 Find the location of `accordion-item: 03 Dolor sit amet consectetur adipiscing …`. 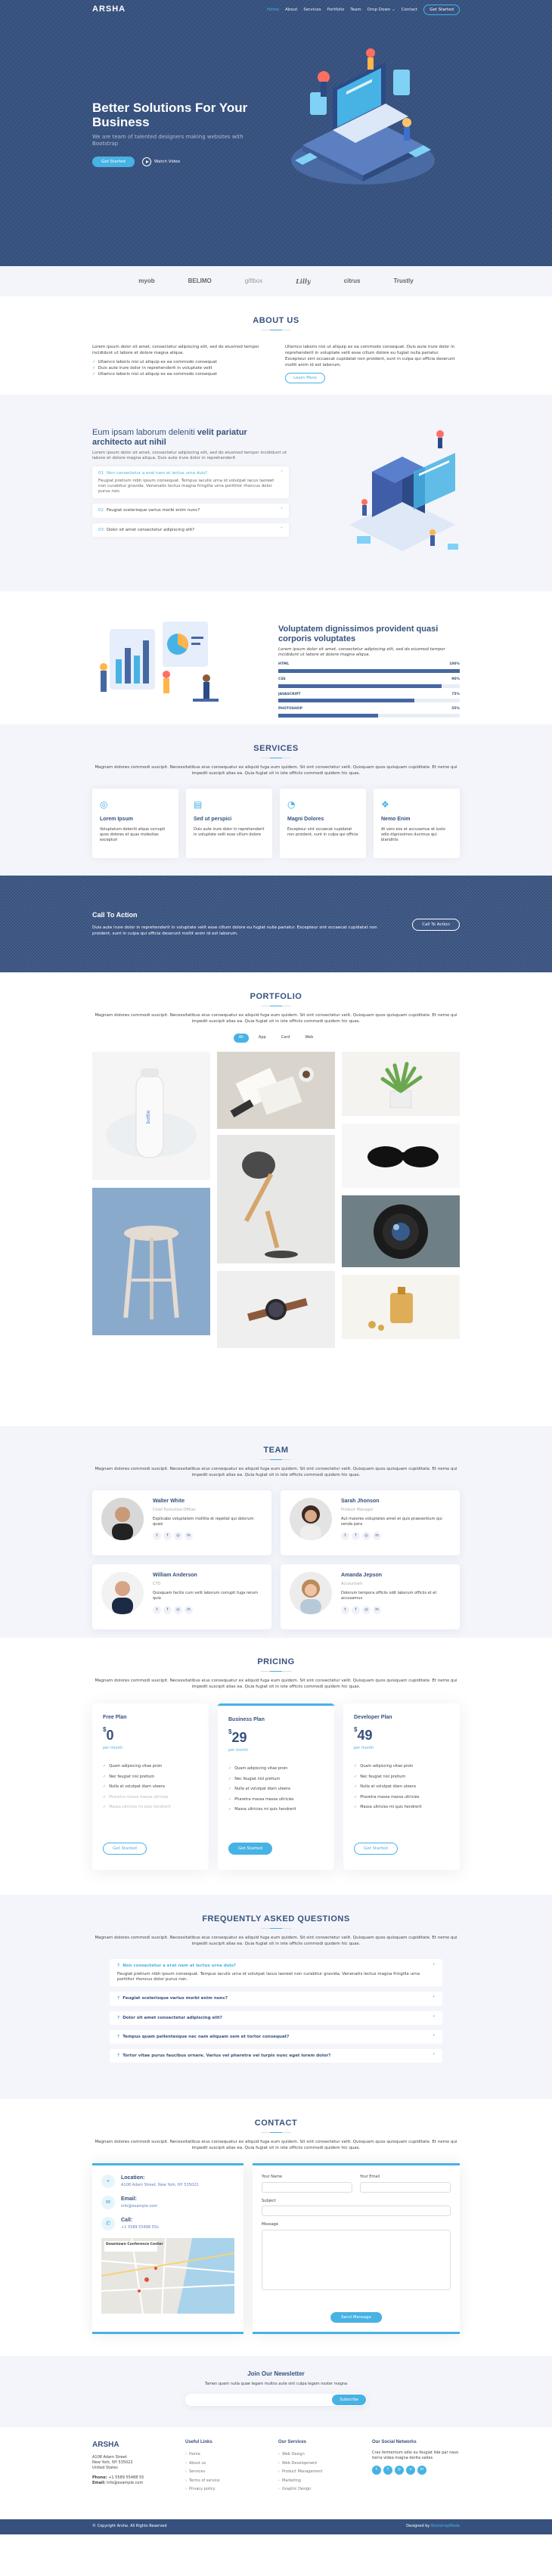

accordion-item: 03 Dolor sit amet consectetur adipiscing … is located at coordinates (190, 529).